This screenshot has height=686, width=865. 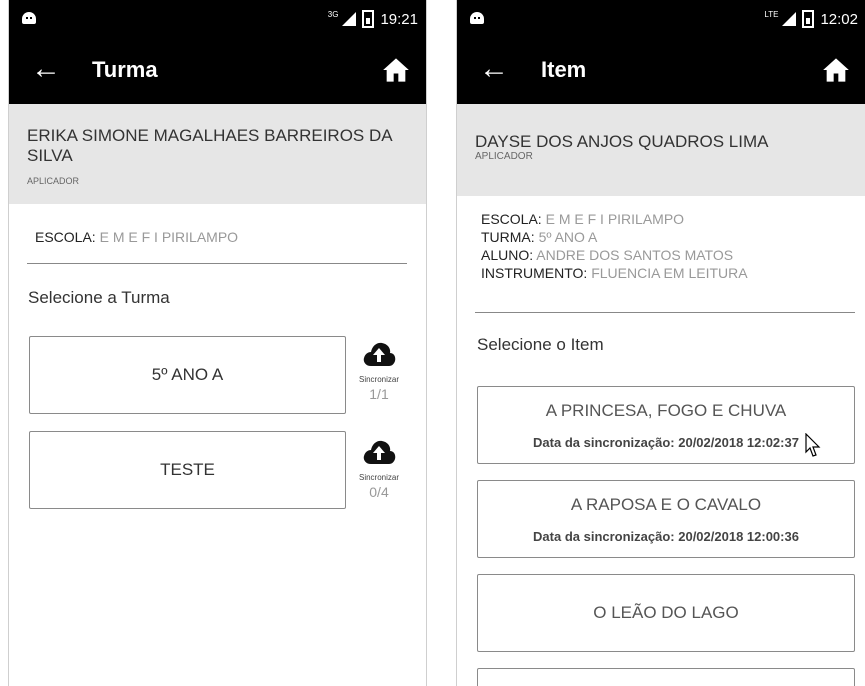 I want to click on app-bar: ← Item, so click(x=661, y=71).